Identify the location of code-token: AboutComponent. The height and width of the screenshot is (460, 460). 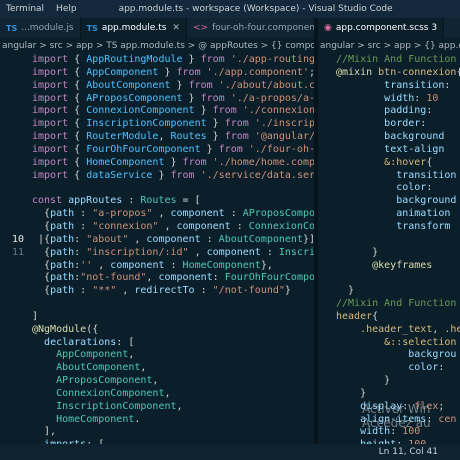
(98, 368).